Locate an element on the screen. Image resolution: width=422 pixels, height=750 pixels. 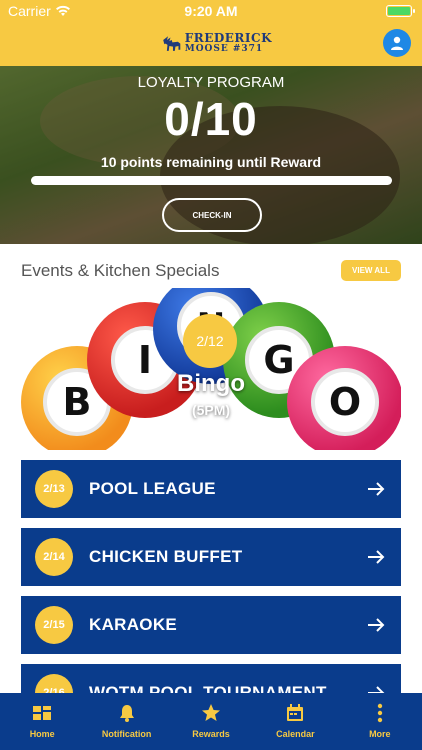
events-title: Events & Kitchen Specials is located at coordinates (120, 270).